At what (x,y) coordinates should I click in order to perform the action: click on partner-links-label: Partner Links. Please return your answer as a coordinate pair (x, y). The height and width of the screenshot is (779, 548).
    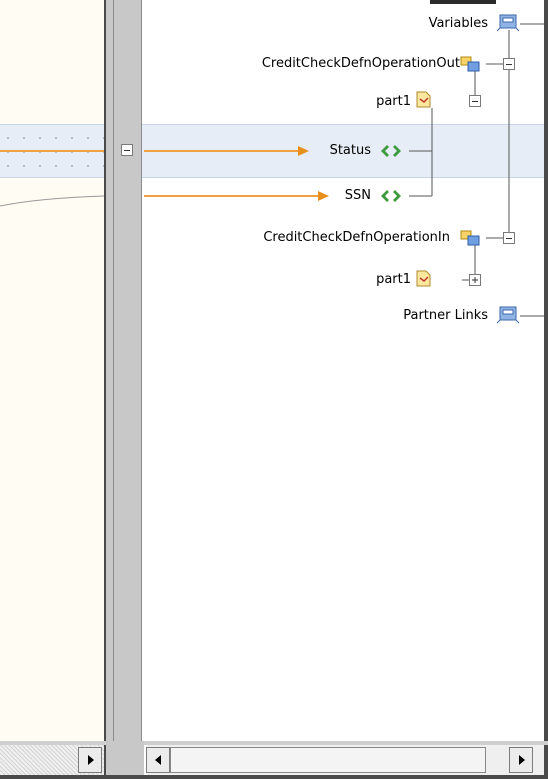
    Looking at the image, I should click on (445, 316).